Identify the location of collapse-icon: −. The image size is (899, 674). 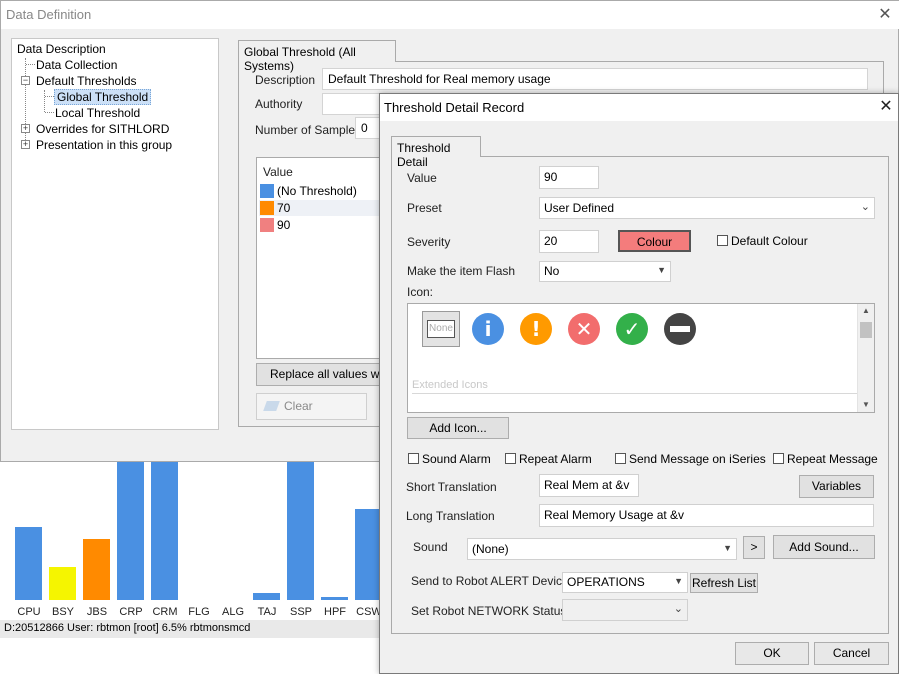
(25, 80).